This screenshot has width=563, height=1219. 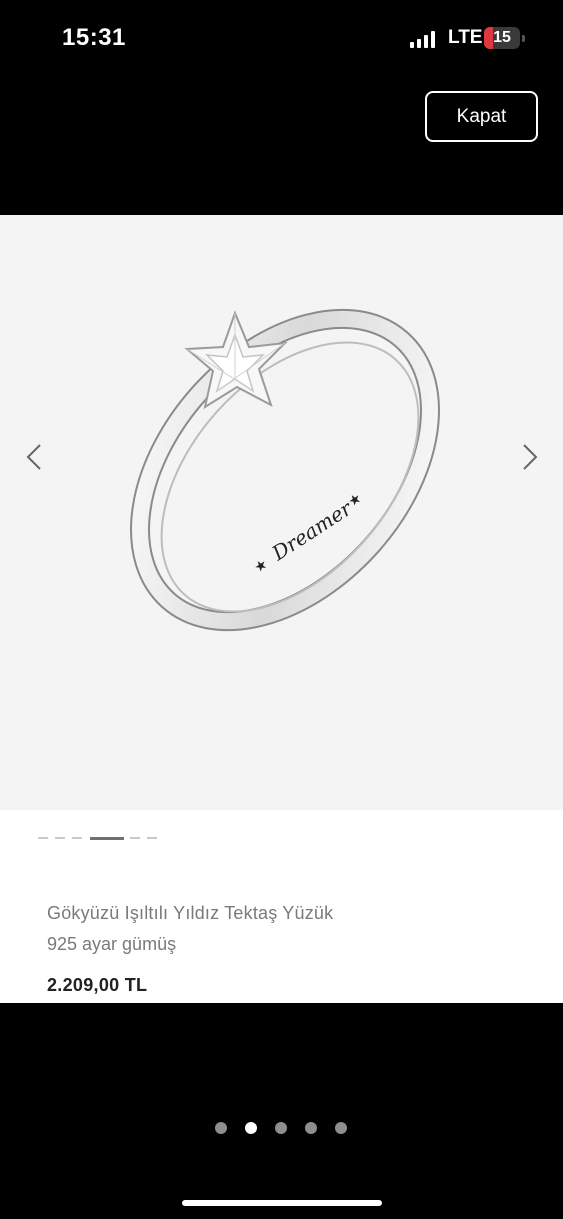 What do you see at coordinates (481, 116) in the screenshot?
I see `close-button: Kapat` at bounding box center [481, 116].